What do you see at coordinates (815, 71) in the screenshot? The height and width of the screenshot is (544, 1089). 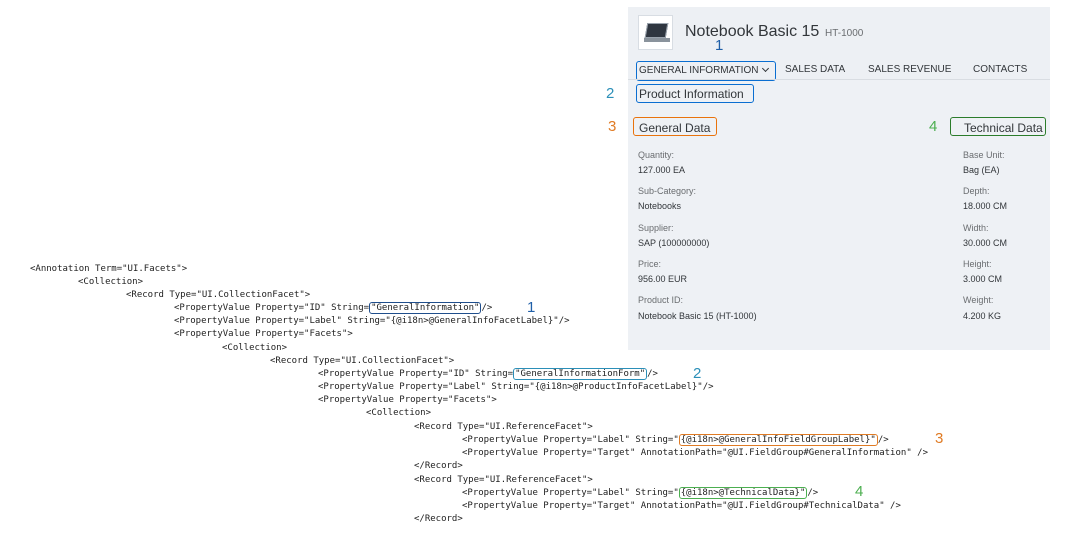 I see `tab-sales-data: SALES DATA` at bounding box center [815, 71].